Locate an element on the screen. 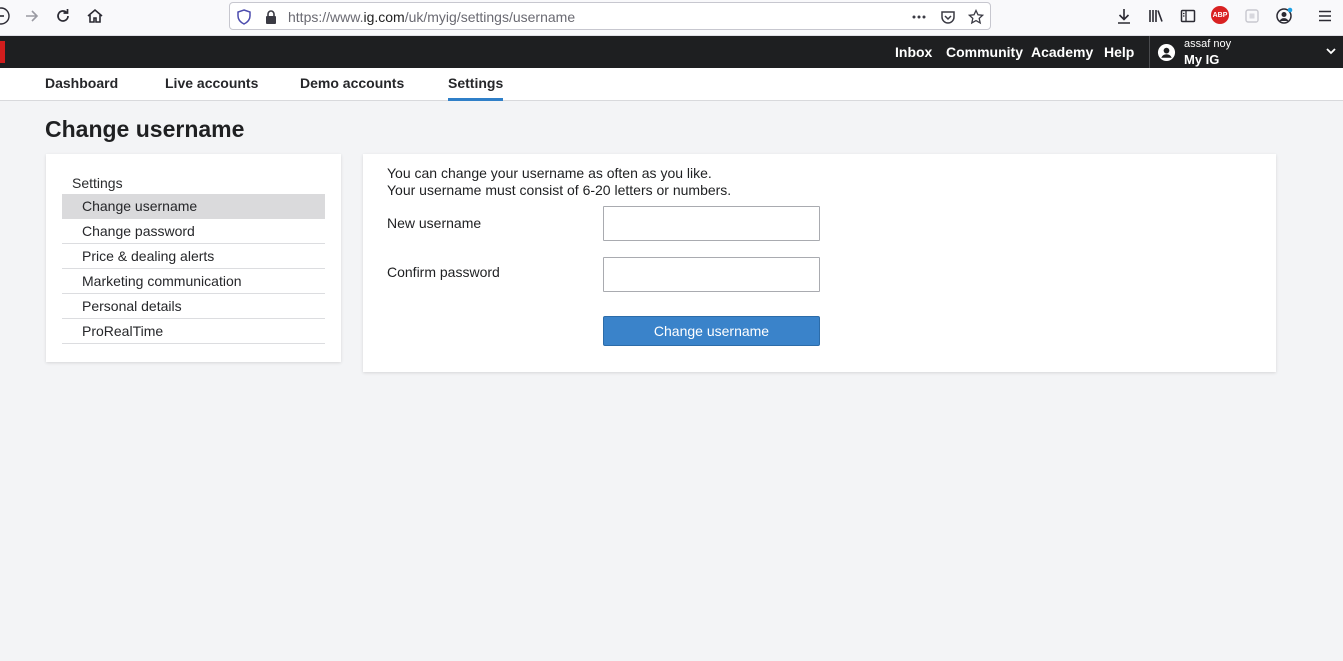 The image size is (1343, 661). lock-icon is located at coordinates (271, 17).